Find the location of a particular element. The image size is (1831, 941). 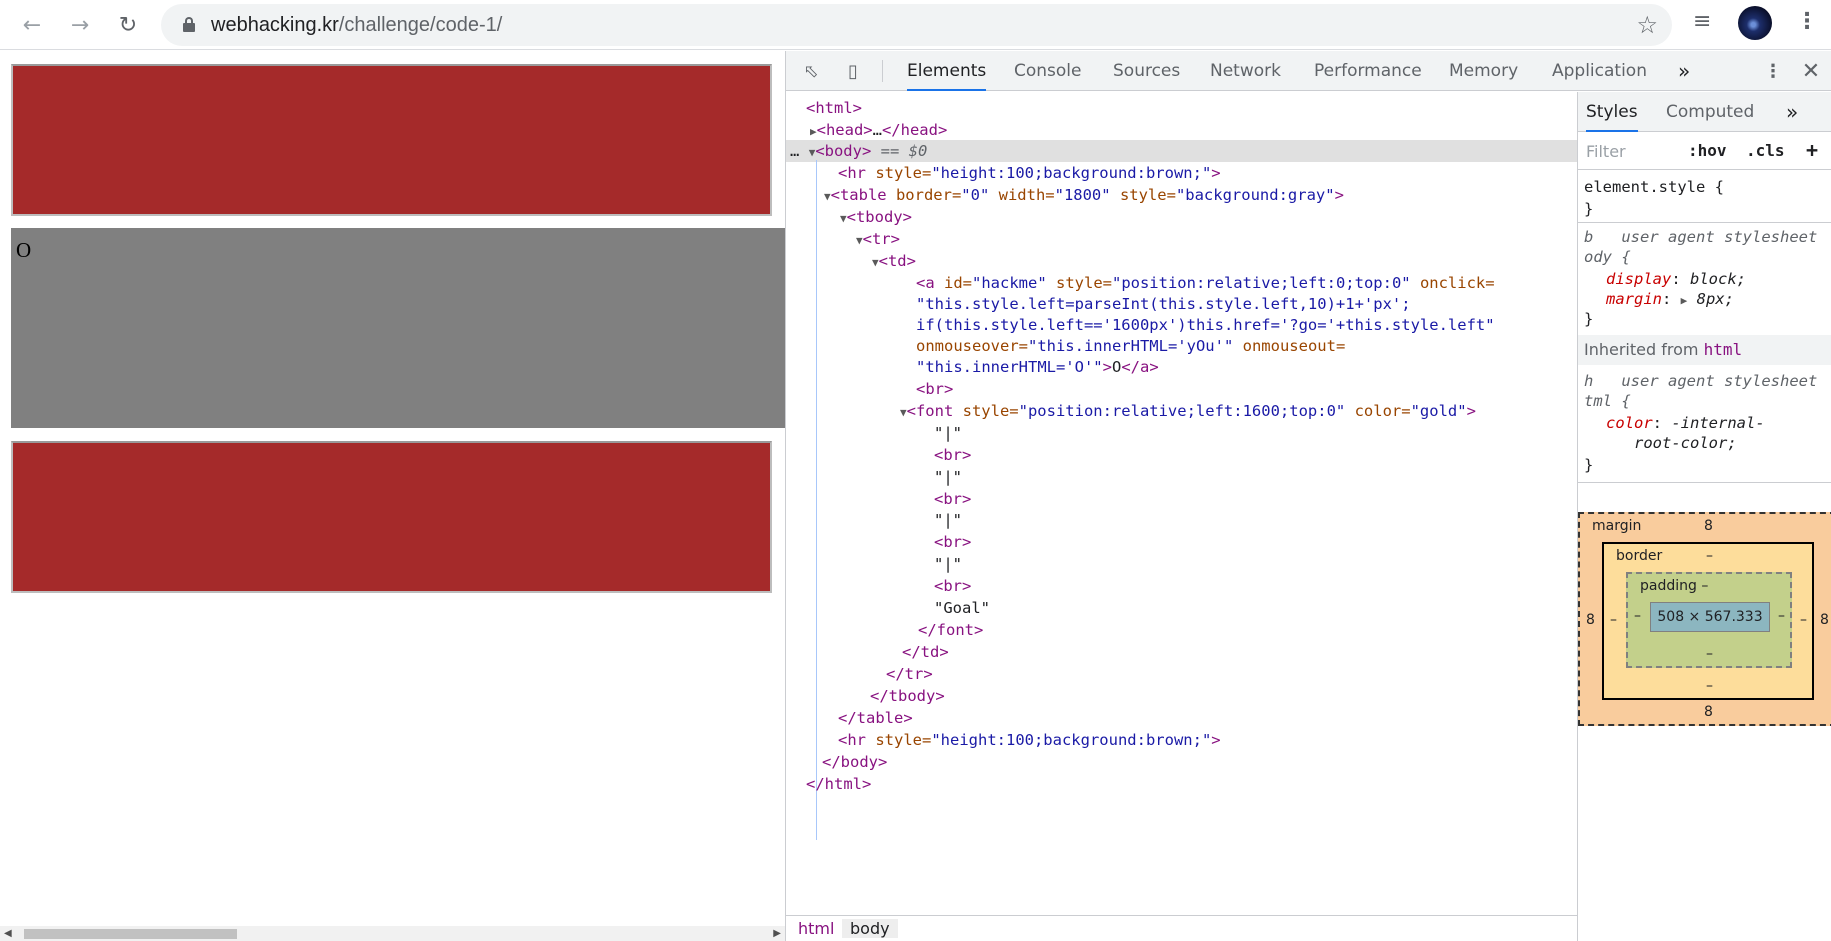

scrollbar-thumb is located at coordinates (130, 934).